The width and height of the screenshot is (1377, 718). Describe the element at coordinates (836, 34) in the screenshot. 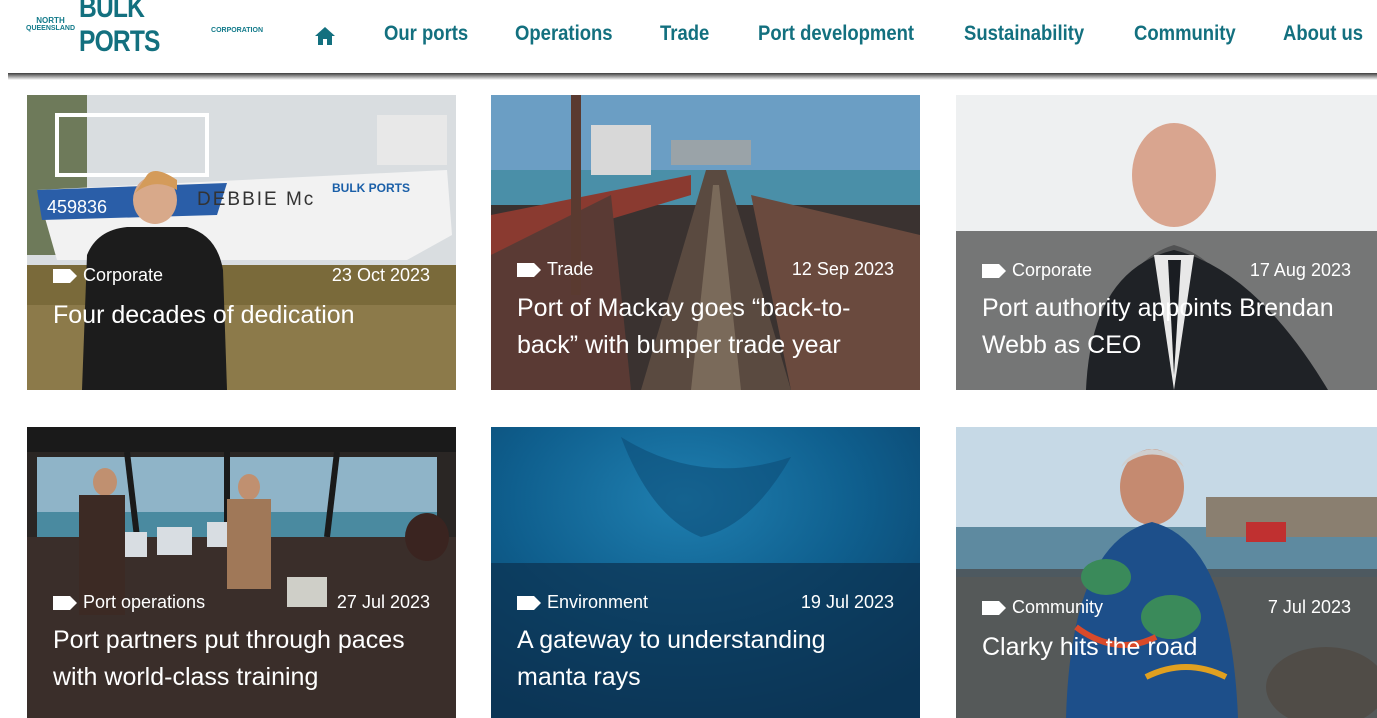

I see `nav-port-development: Port development` at that location.